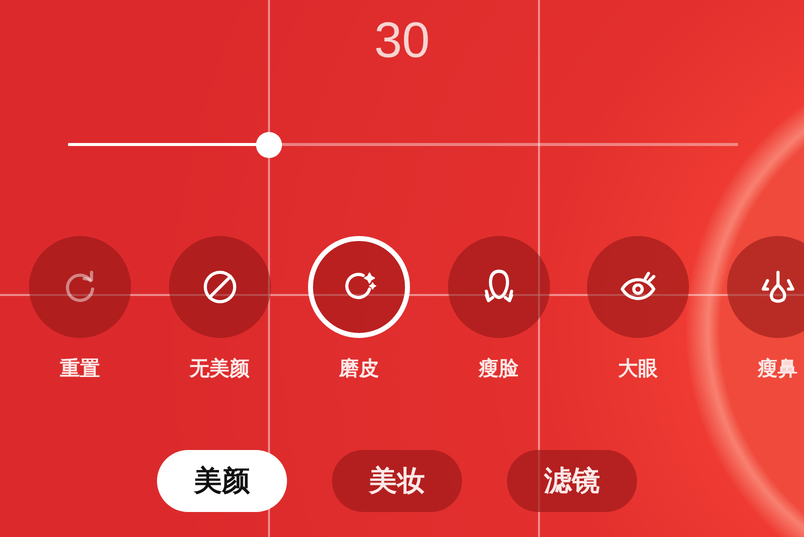 The width and height of the screenshot is (804, 537). I want to click on category-tab: 美颜, so click(222, 481).